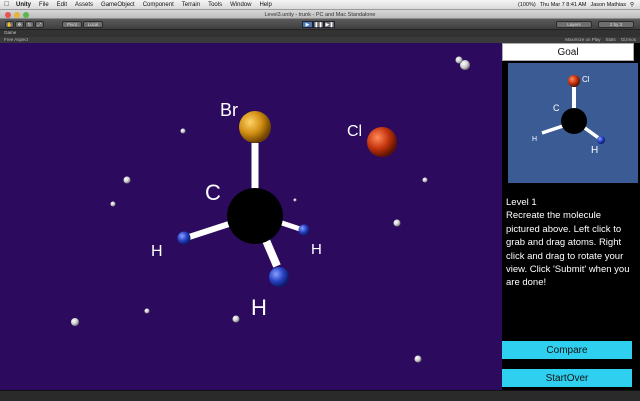 The height and width of the screenshot is (401, 640). What do you see at coordinates (16, 39) in the screenshot?
I see `aspect-dropdown: Free Aspect` at bounding box center [16, 39].